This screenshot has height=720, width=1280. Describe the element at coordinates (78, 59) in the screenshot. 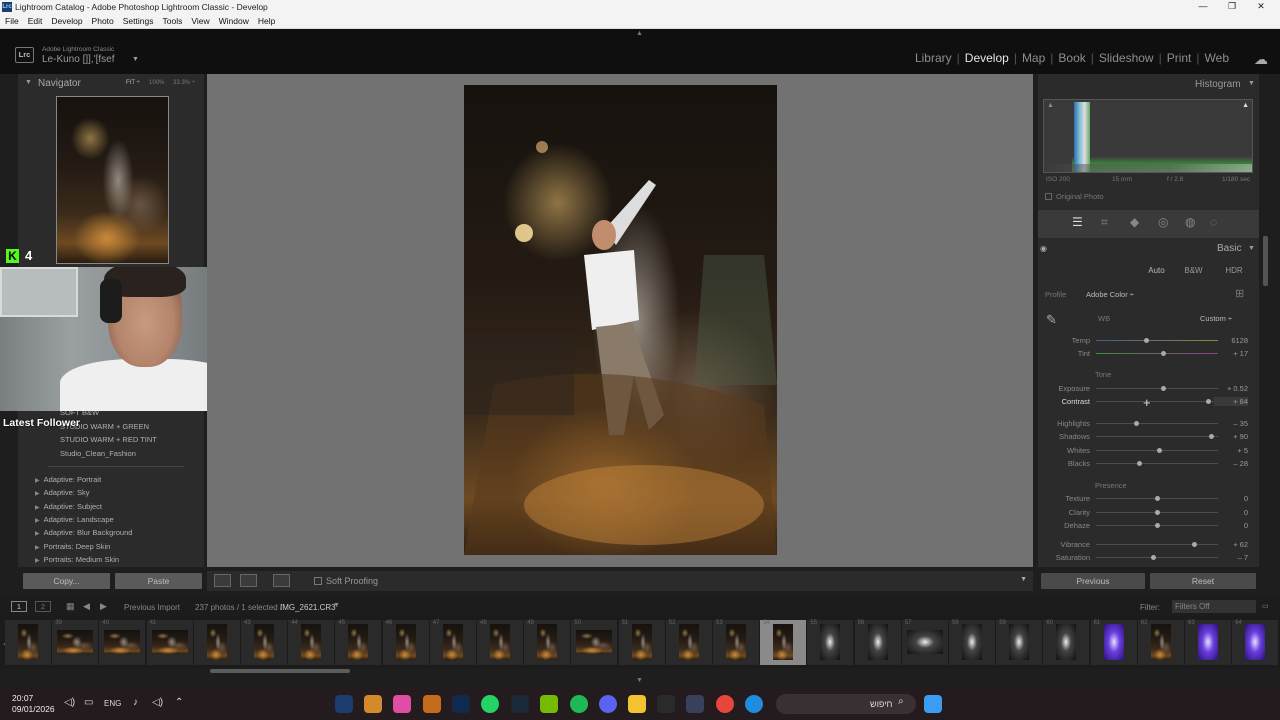

I see `catalog-name: Le-Kuno []],'[fsef` at that location.